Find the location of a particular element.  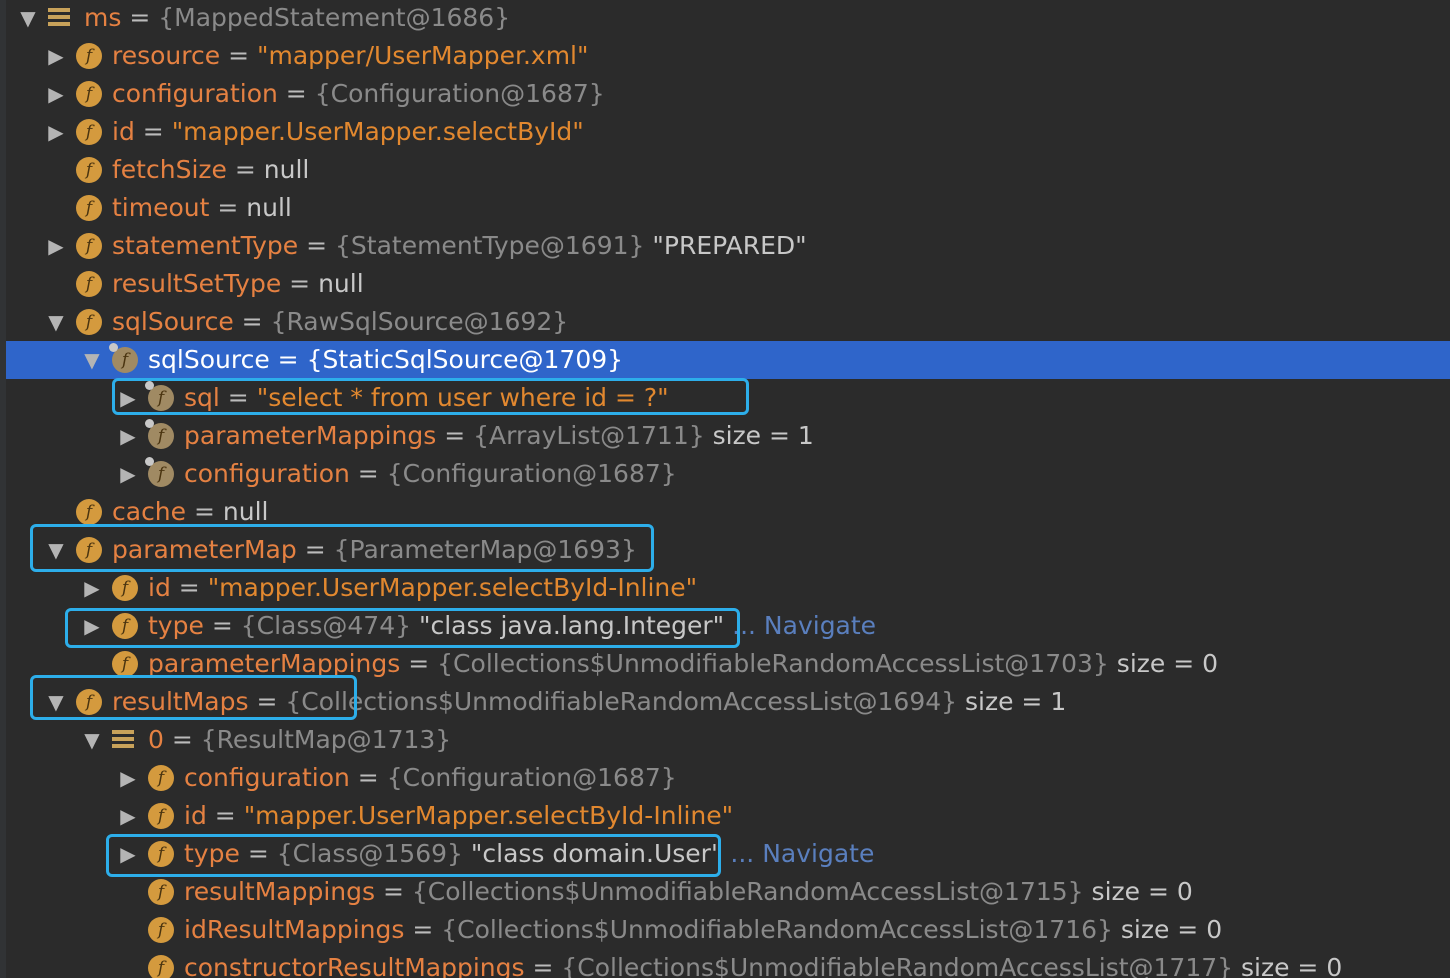

variable-extra: size = 1 is located at coordinates (1016, 701).